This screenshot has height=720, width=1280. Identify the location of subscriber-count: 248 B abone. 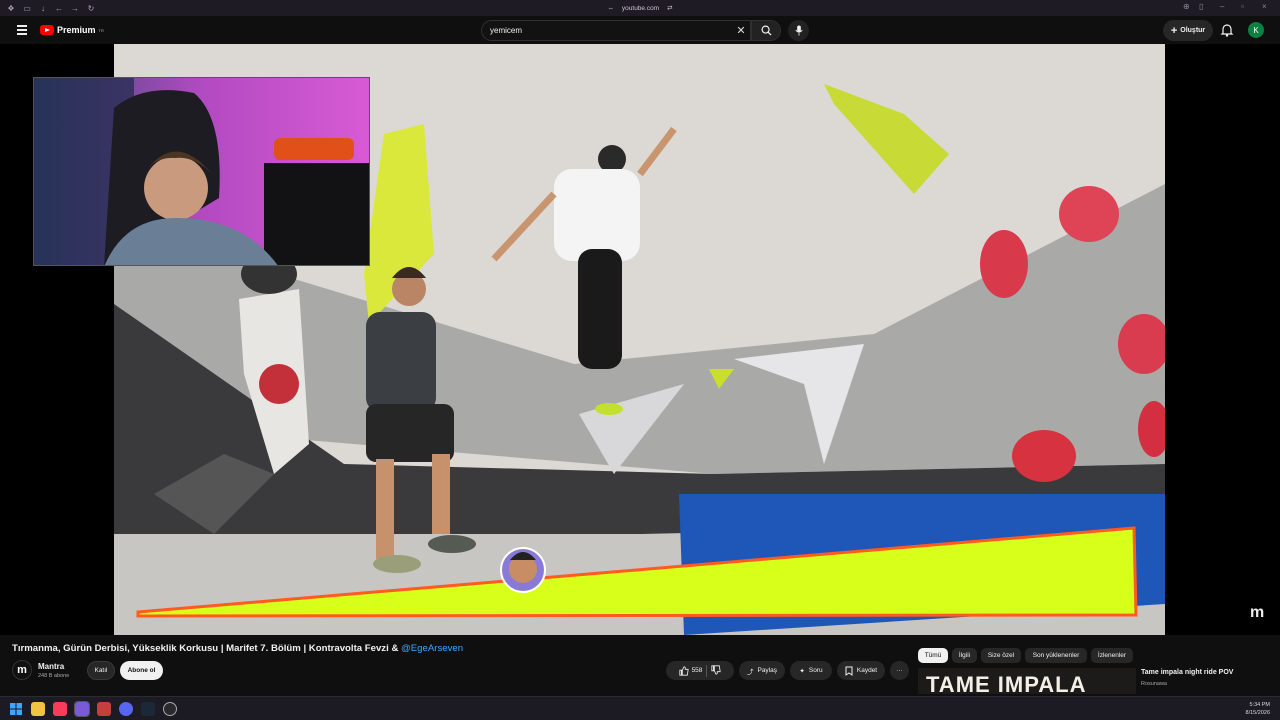
(54, 676).